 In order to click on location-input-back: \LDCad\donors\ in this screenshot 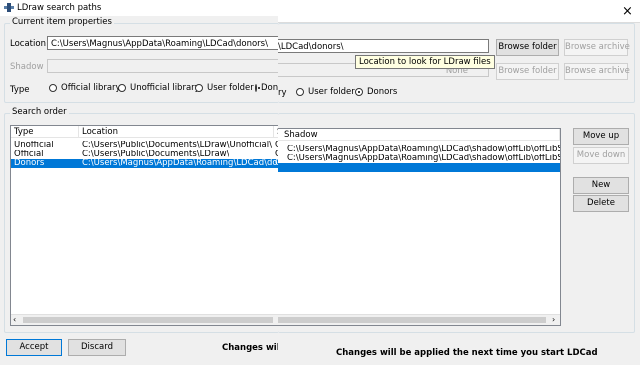, I will do `click(383, 46)`.